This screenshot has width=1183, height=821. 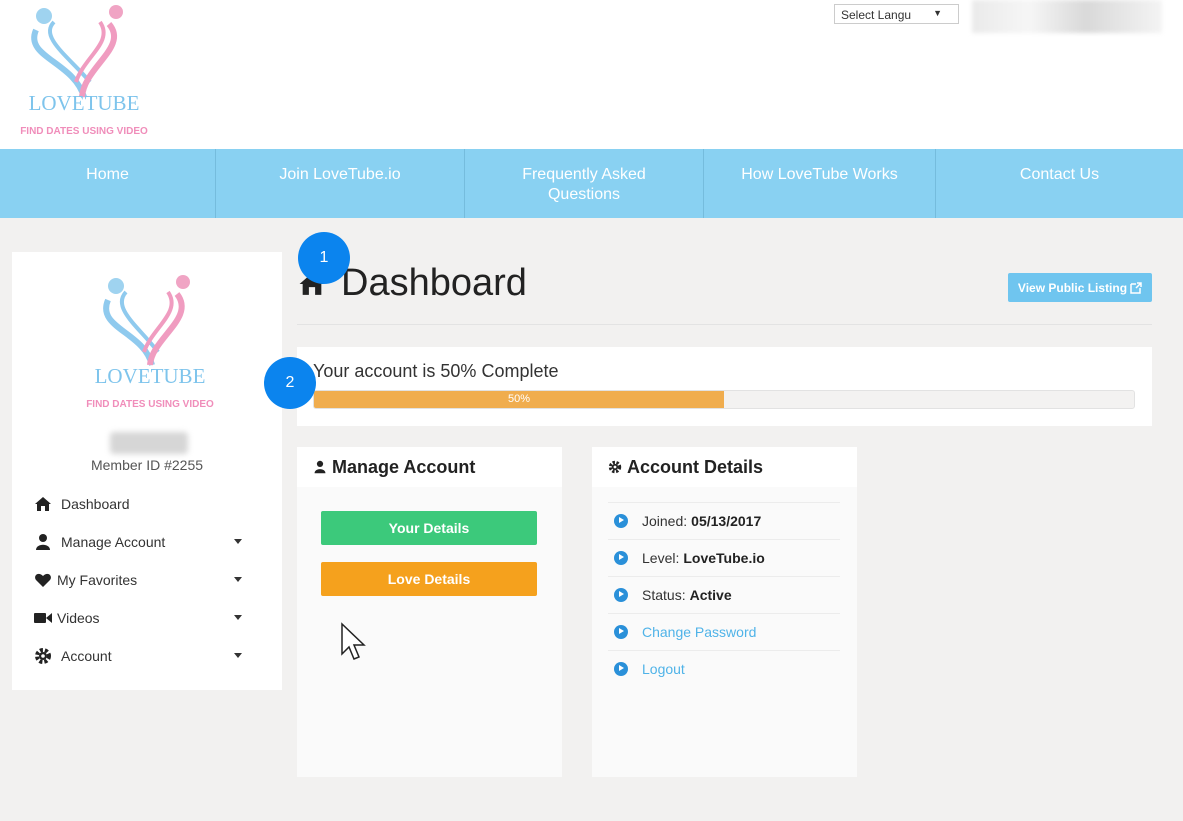 What do you see at coordinates (86, 656) in the screenshot?
I see `sidebar-item-label: Account` at bounding box center [86, 656].